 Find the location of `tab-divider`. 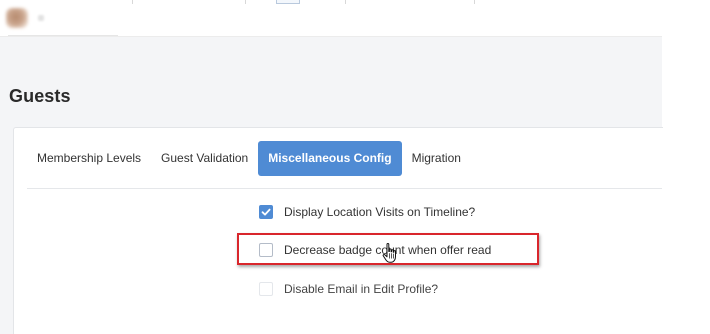

tab-divider is located at coordinates (344, 188).